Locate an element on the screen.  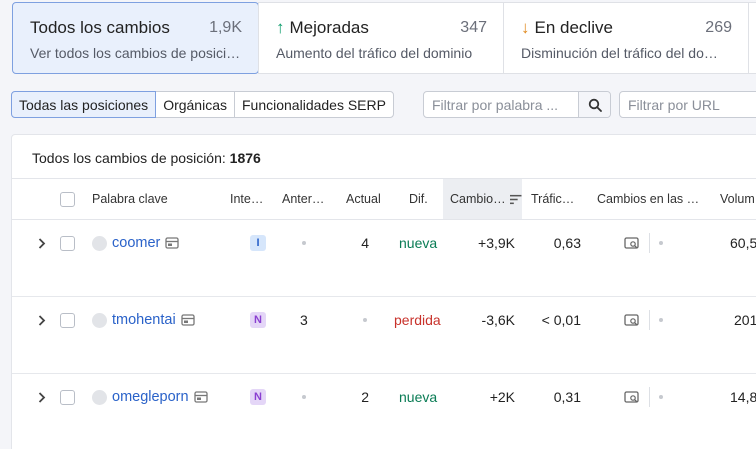
change-cell: +2K is located at coordinates (502, 397).